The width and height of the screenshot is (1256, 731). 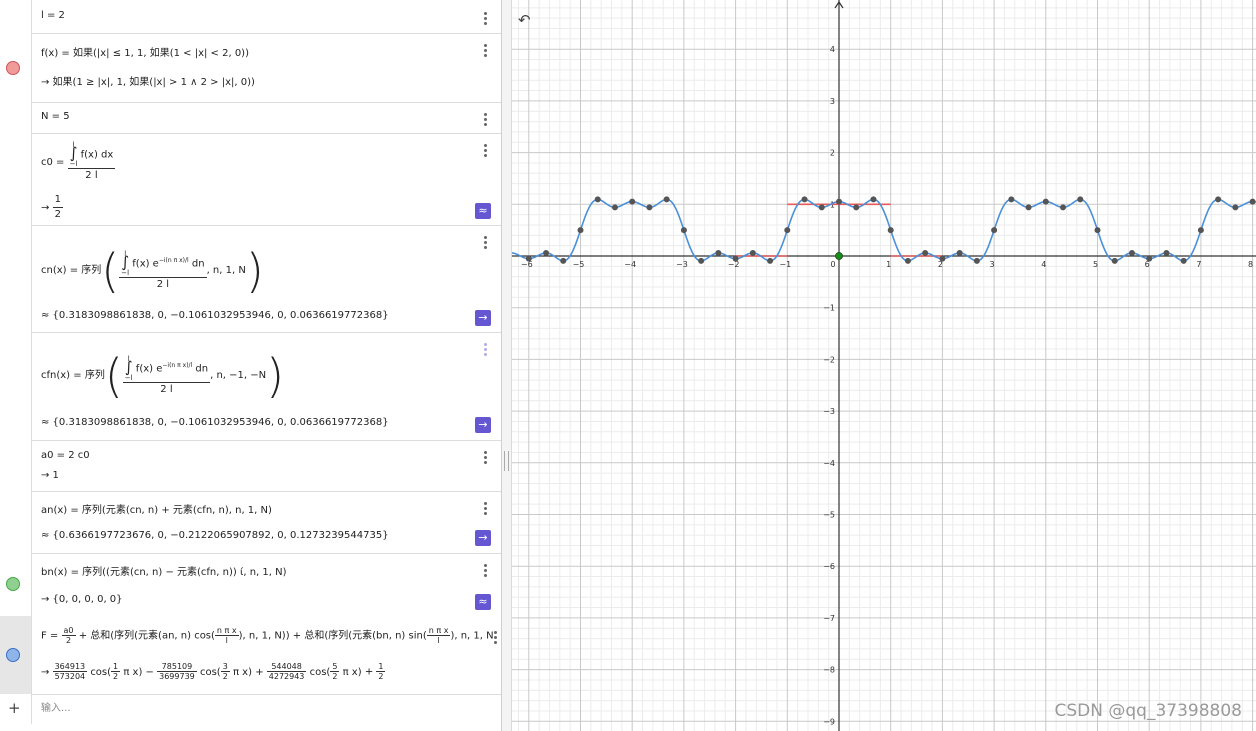 I want to click on x-tick-label: −4, so click(x=630, y=264).